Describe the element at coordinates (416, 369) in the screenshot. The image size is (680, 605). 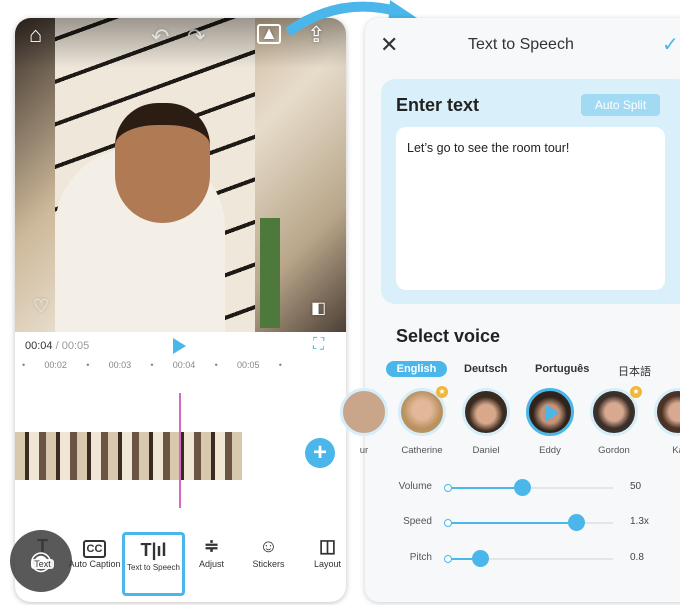
I see `language-tab-english: English` at that location.